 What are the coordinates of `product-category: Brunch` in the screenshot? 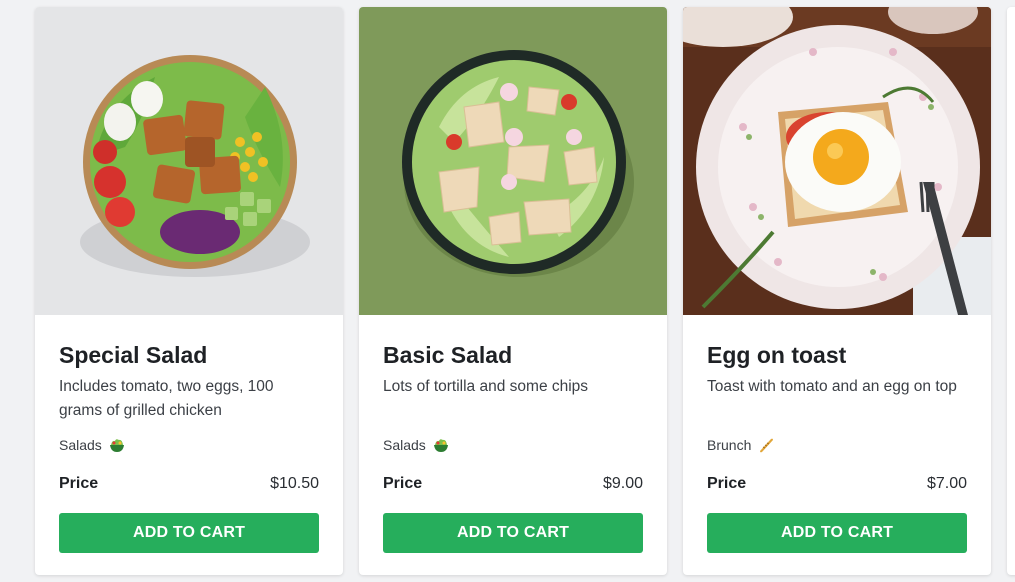 It's located at (837, 445).